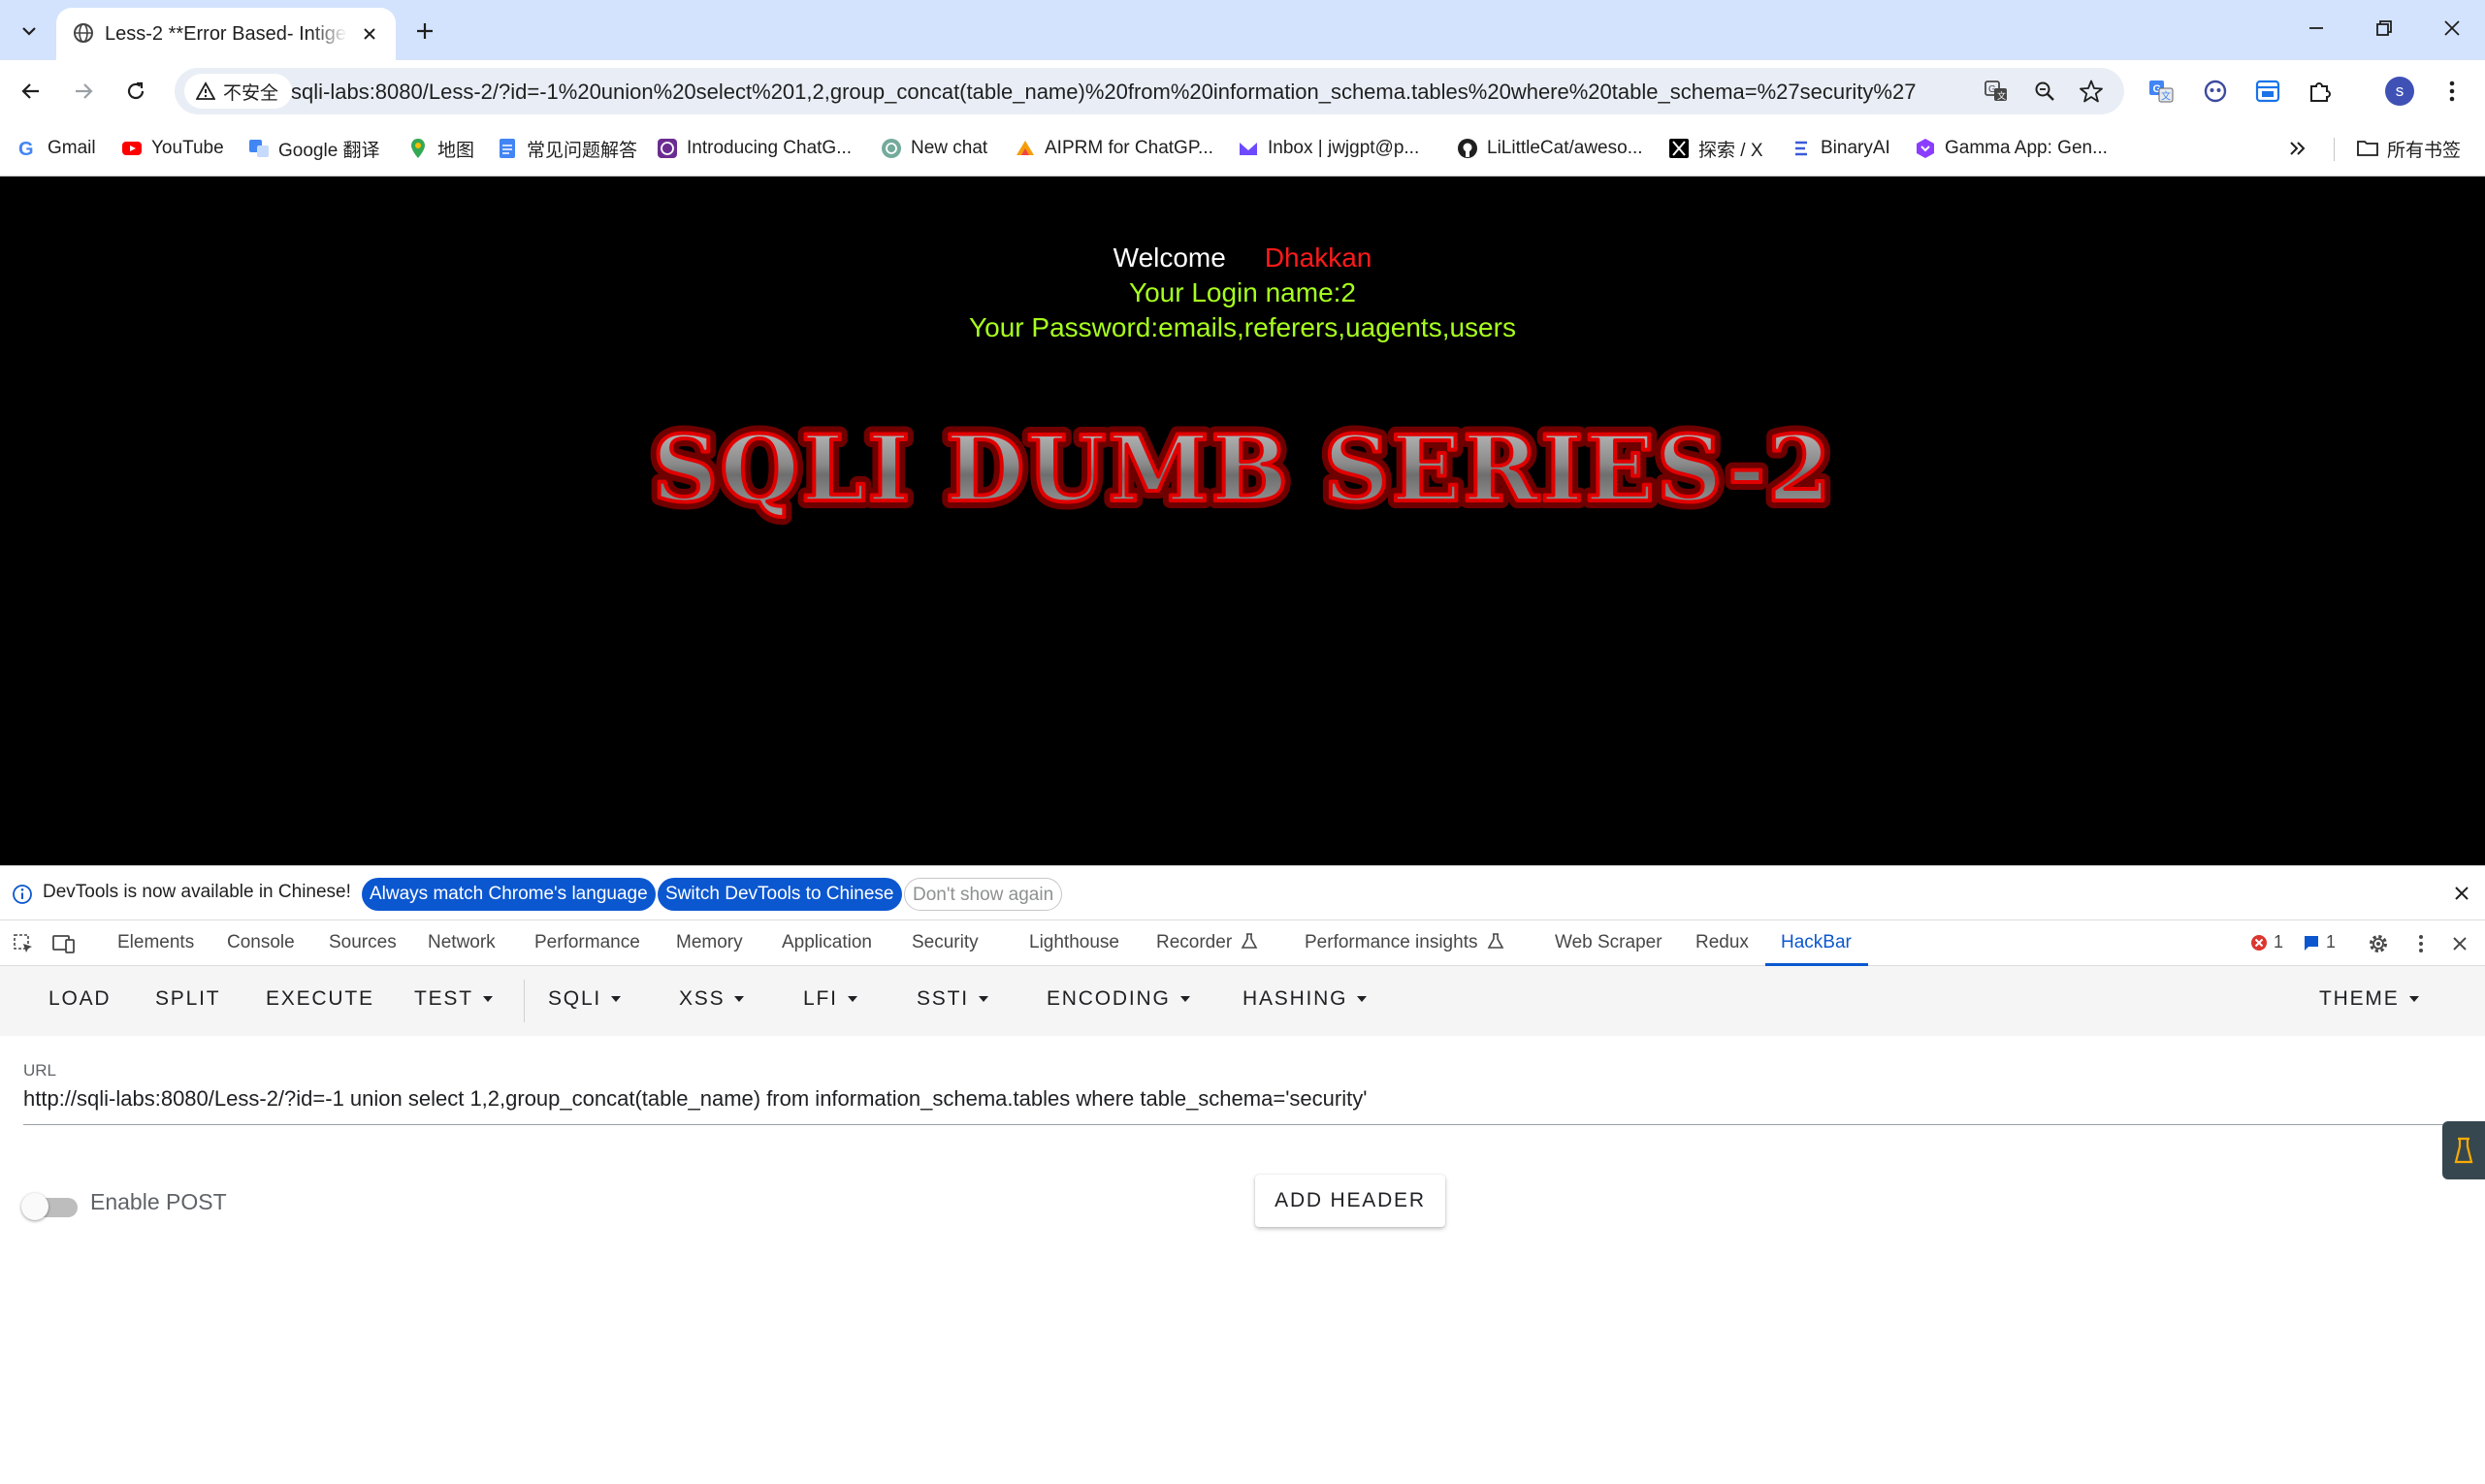 The width and height of the screenshot is (2485, 1484). Describe the element at coordinates (23, 944) in the screenshot. I see `inspect-element-icon` at that location.